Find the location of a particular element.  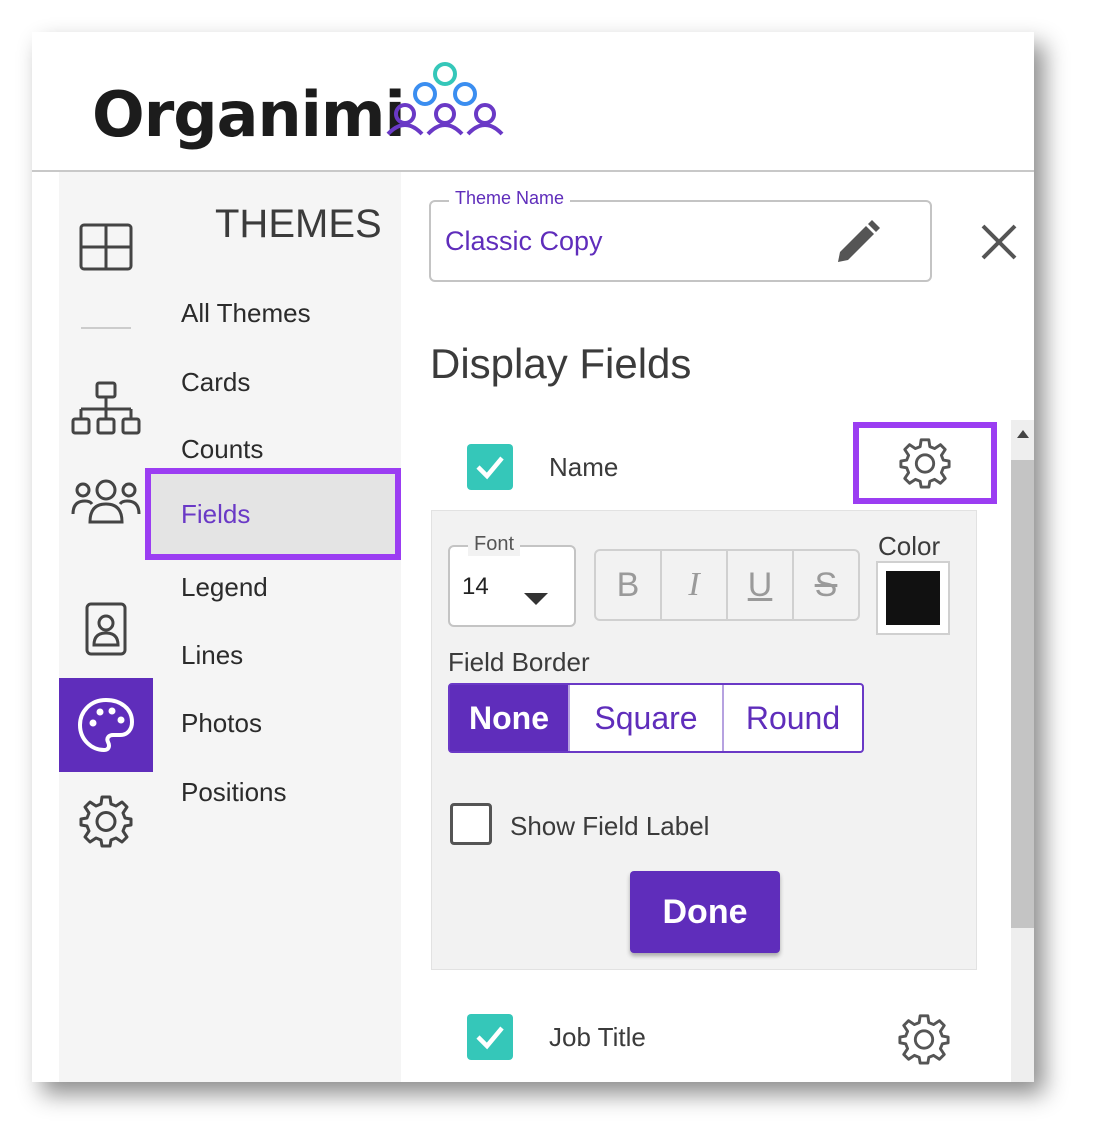

grid-icon is located at coordinates (106, 247).